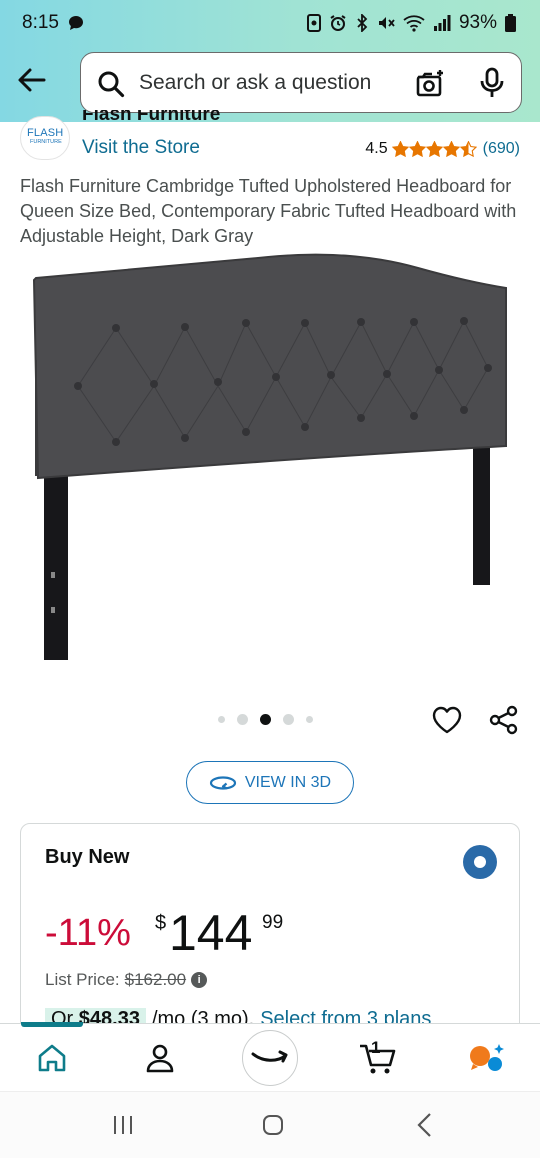 Image resolution: width=540 pixels, height=1158 pixels. Describe the element at coordinates (442, 23) in the screenshot. I see `signal-icon` at that location.